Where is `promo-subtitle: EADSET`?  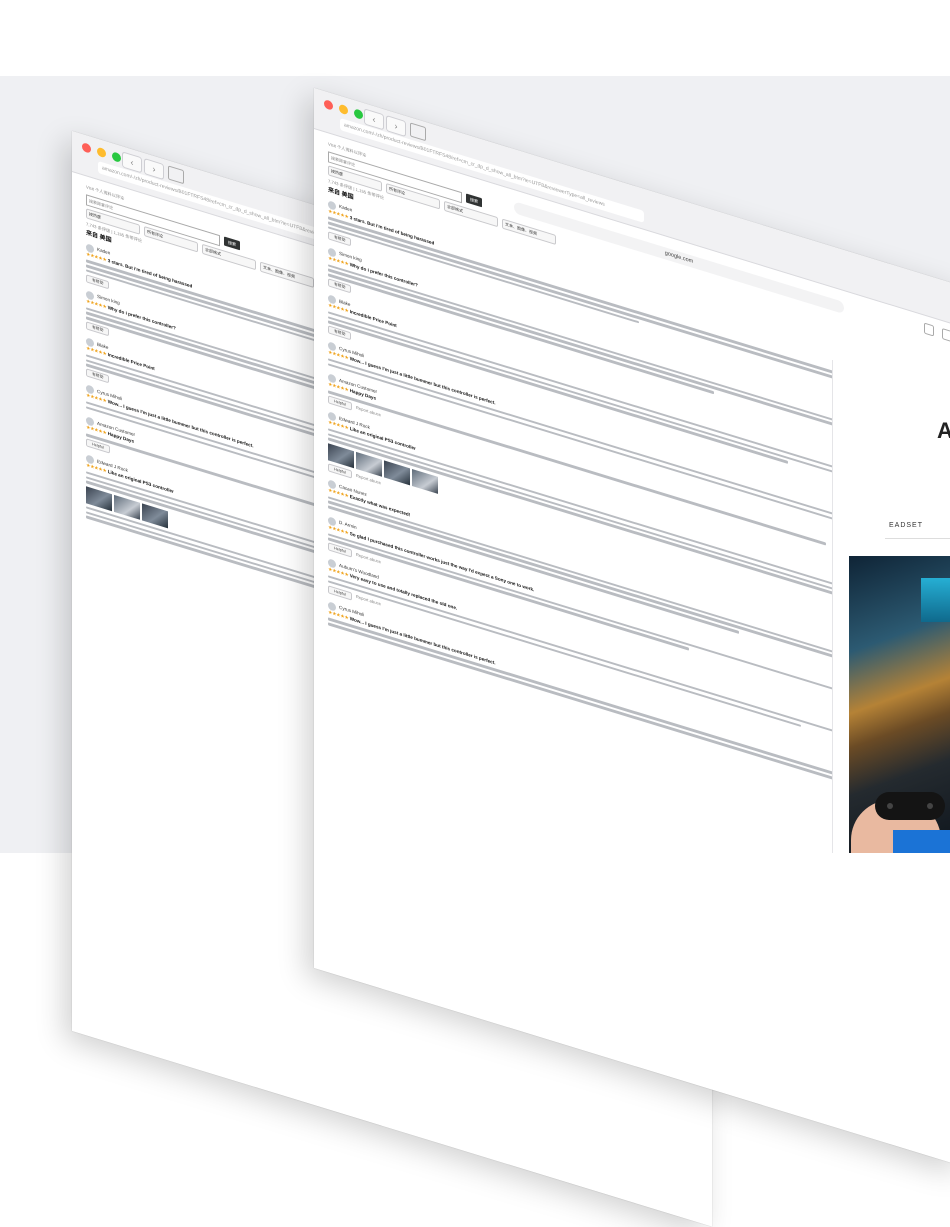
promo-subtitle: EADSET is located at coordinates (906, 525).